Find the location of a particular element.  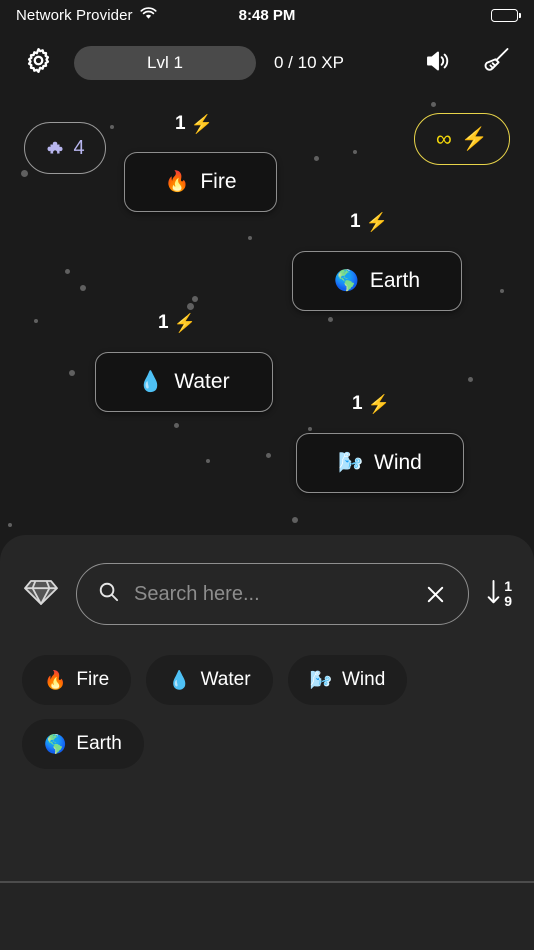

level-pill: Lvl 1 is located at coordinates (165, 63).